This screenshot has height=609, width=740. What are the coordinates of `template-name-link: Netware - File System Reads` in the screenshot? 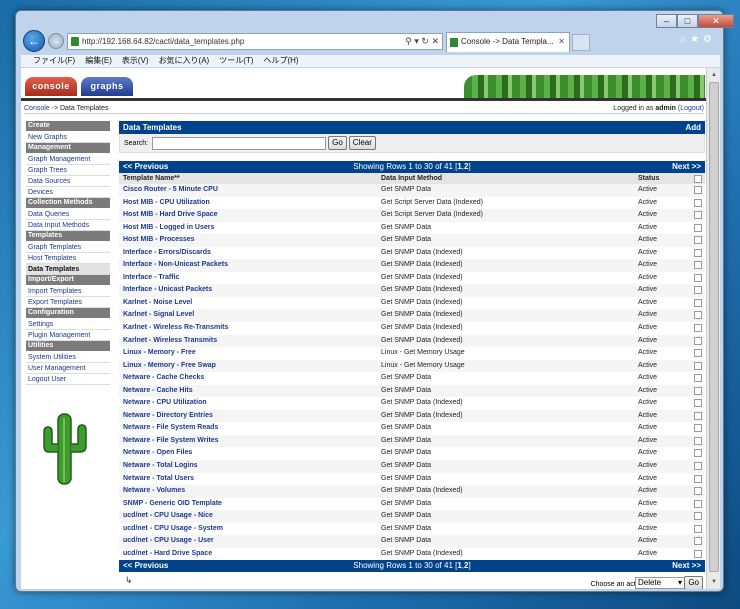 It's located at (170, 428).